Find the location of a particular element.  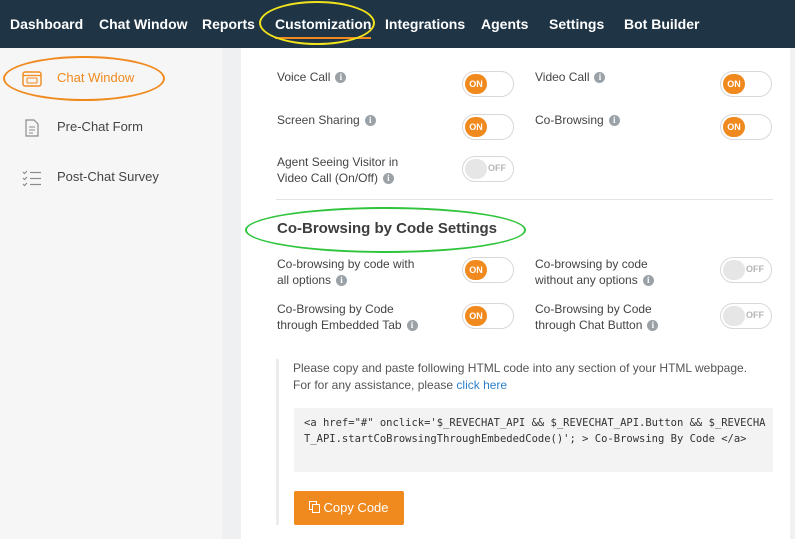

checklist-icon is located at coordinates (32, 178).